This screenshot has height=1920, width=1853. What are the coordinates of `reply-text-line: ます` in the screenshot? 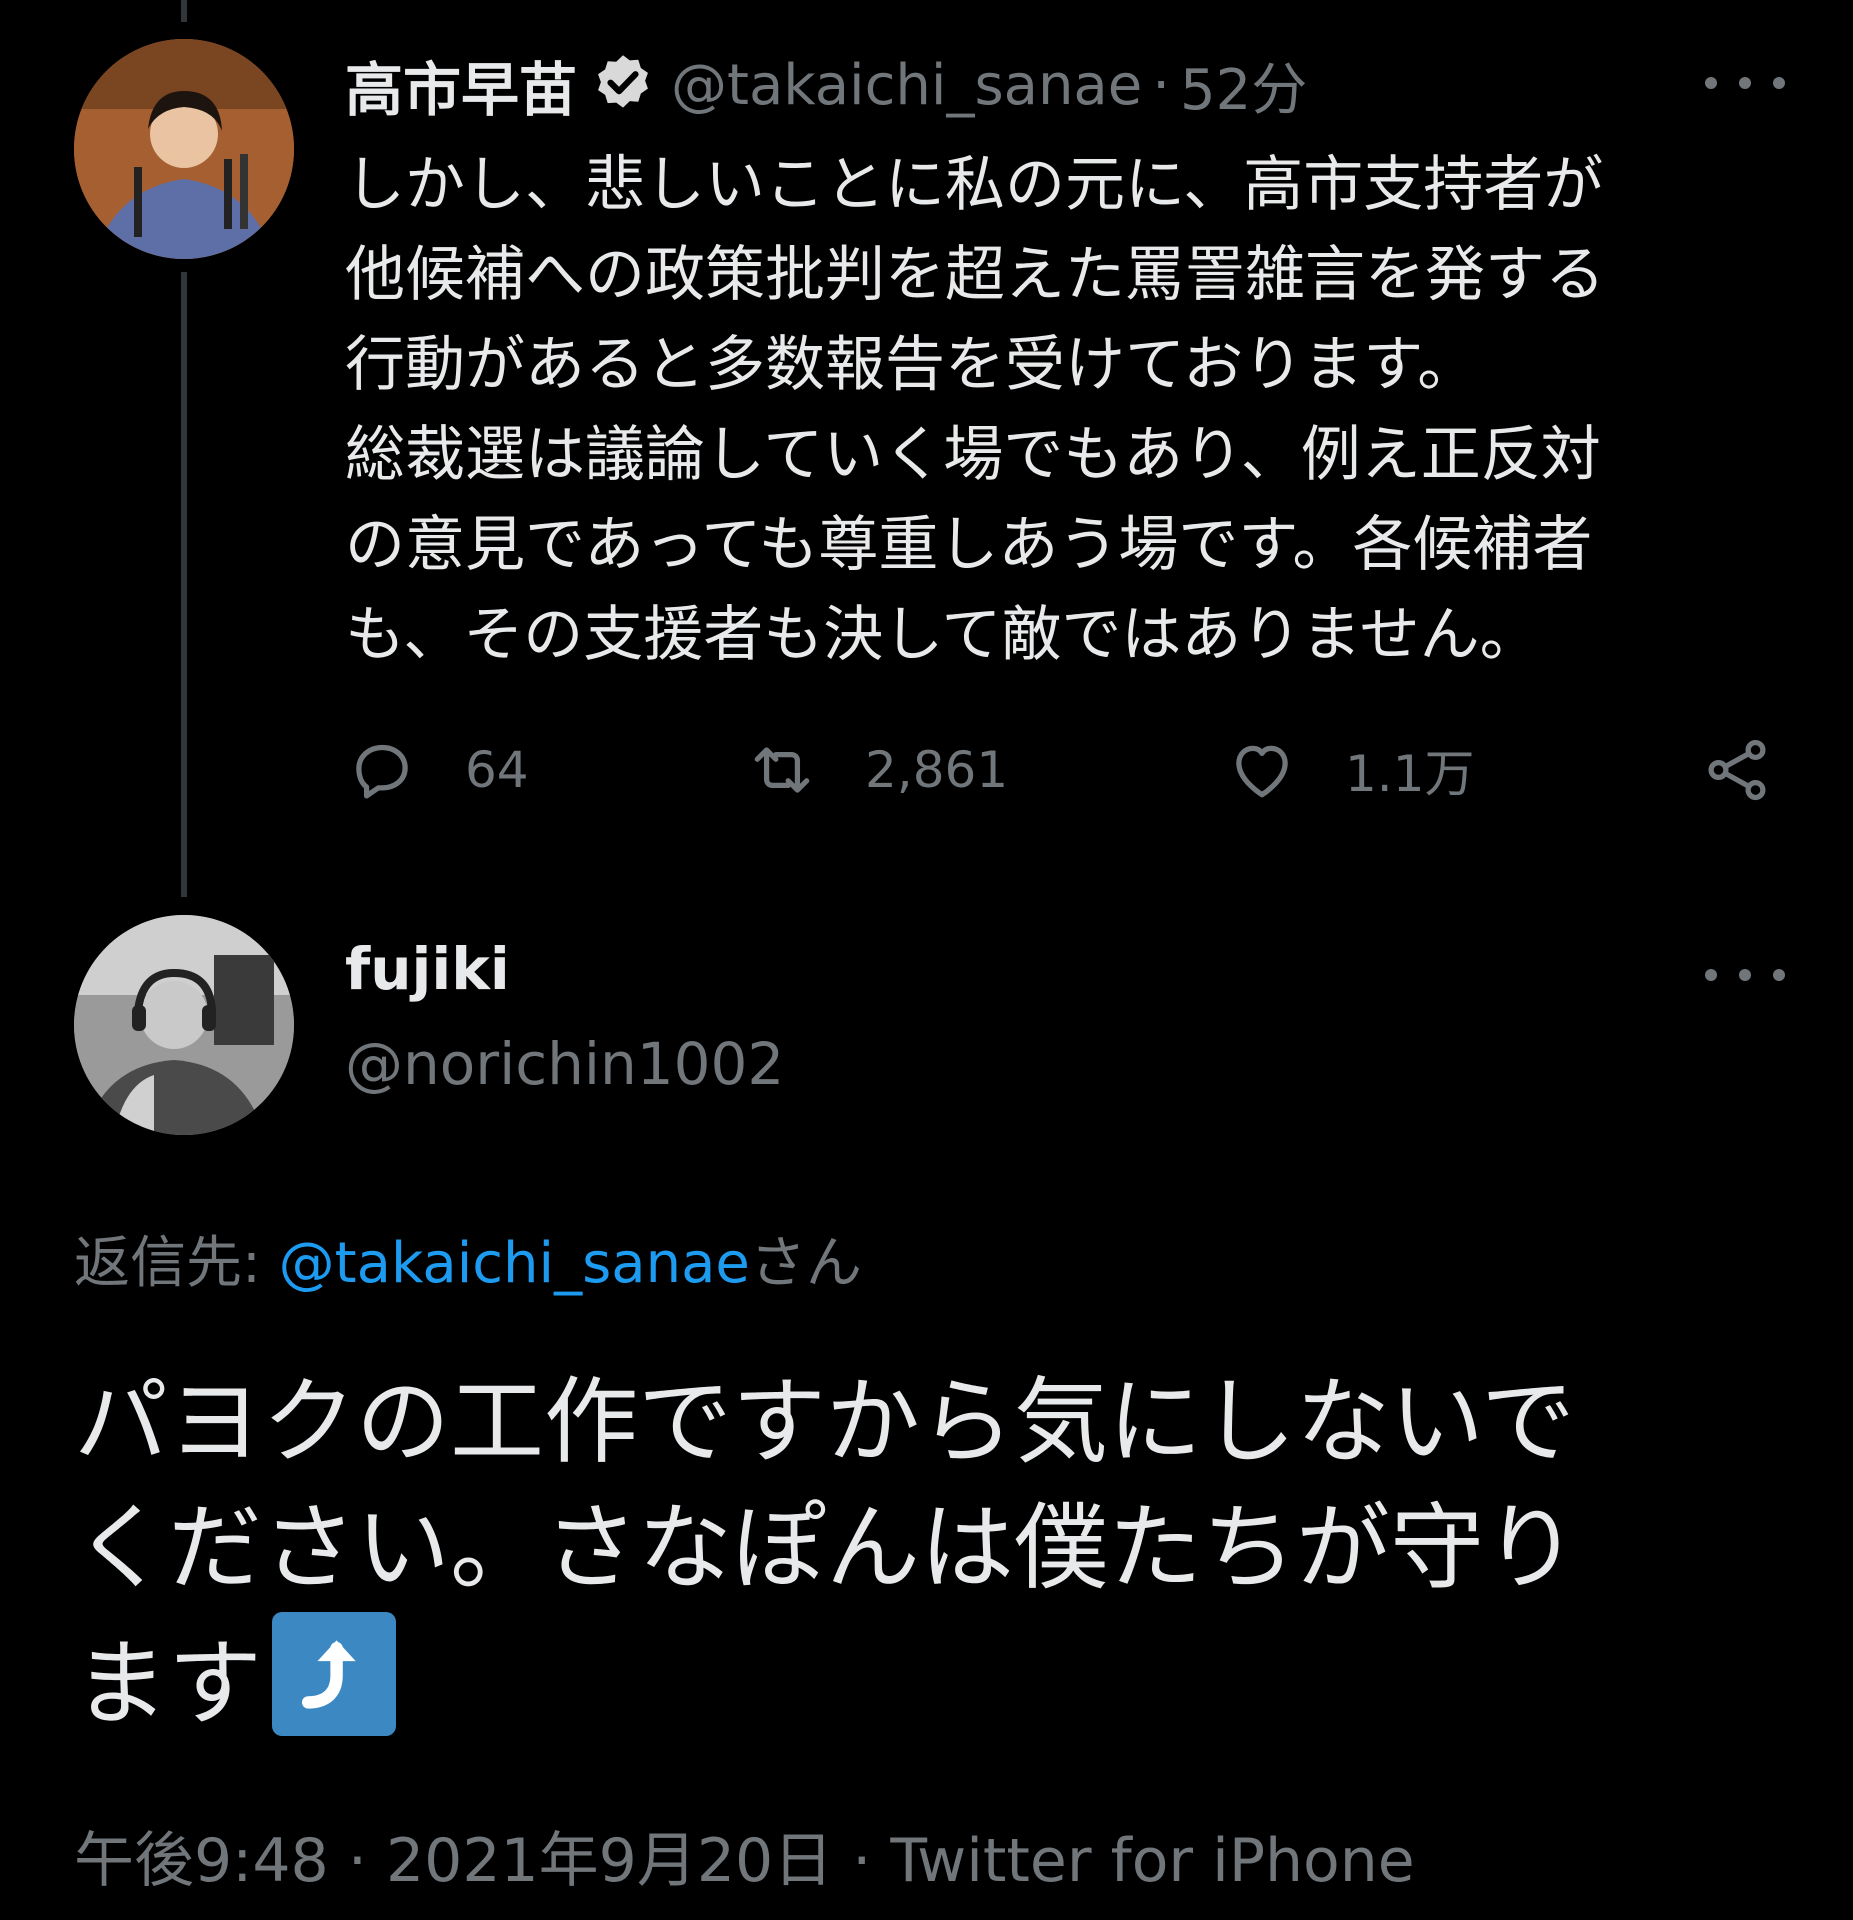 It's located at (168, 1684).